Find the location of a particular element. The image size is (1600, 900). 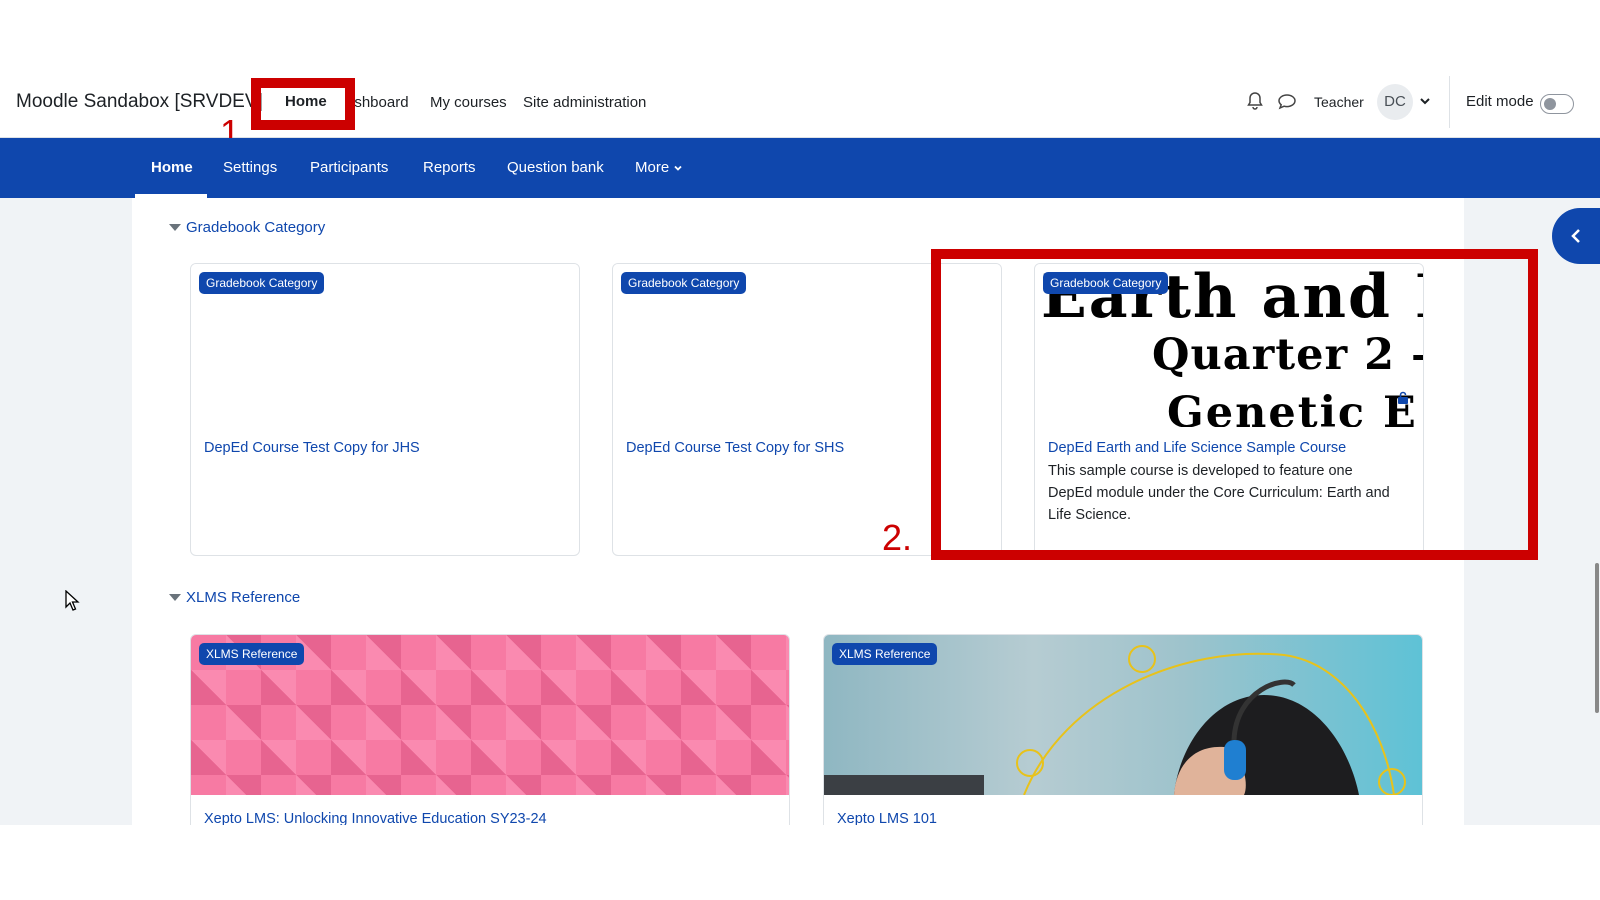

section-heading-label: XLMS Reference is located at coordinates (243, 597).